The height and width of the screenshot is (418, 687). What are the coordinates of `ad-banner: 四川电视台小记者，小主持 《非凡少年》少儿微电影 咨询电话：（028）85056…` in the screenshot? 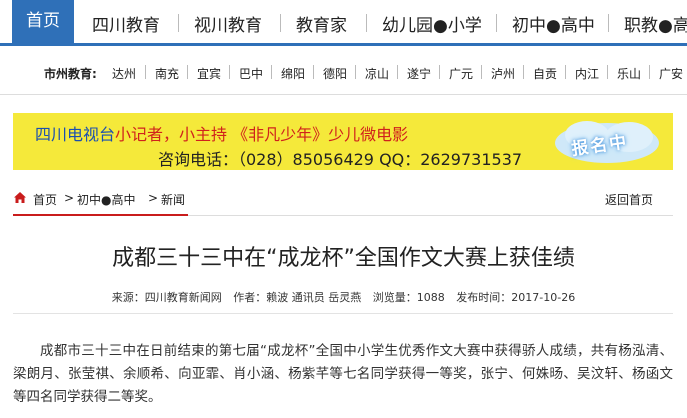 It's located at (343, 141).